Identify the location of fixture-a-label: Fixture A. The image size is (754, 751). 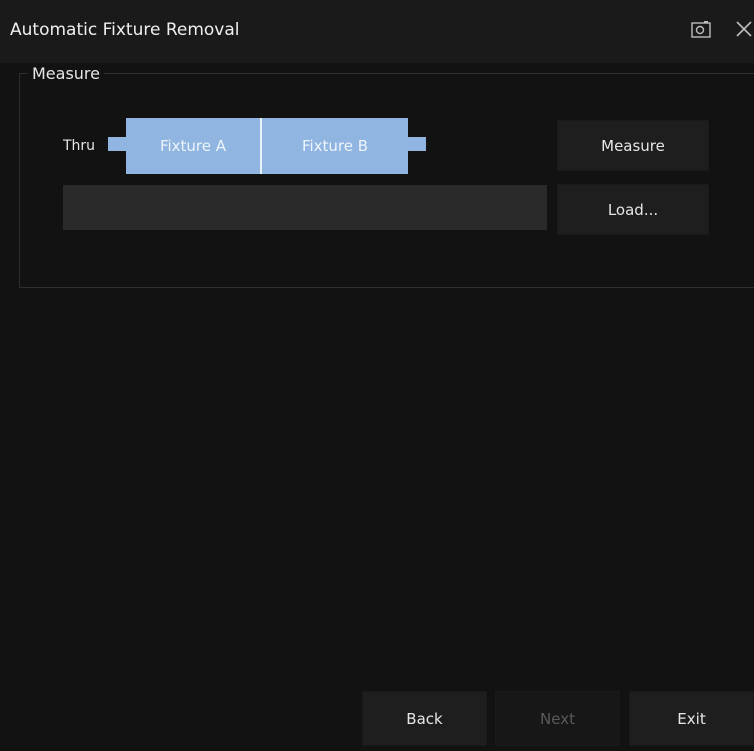
(193, 146).